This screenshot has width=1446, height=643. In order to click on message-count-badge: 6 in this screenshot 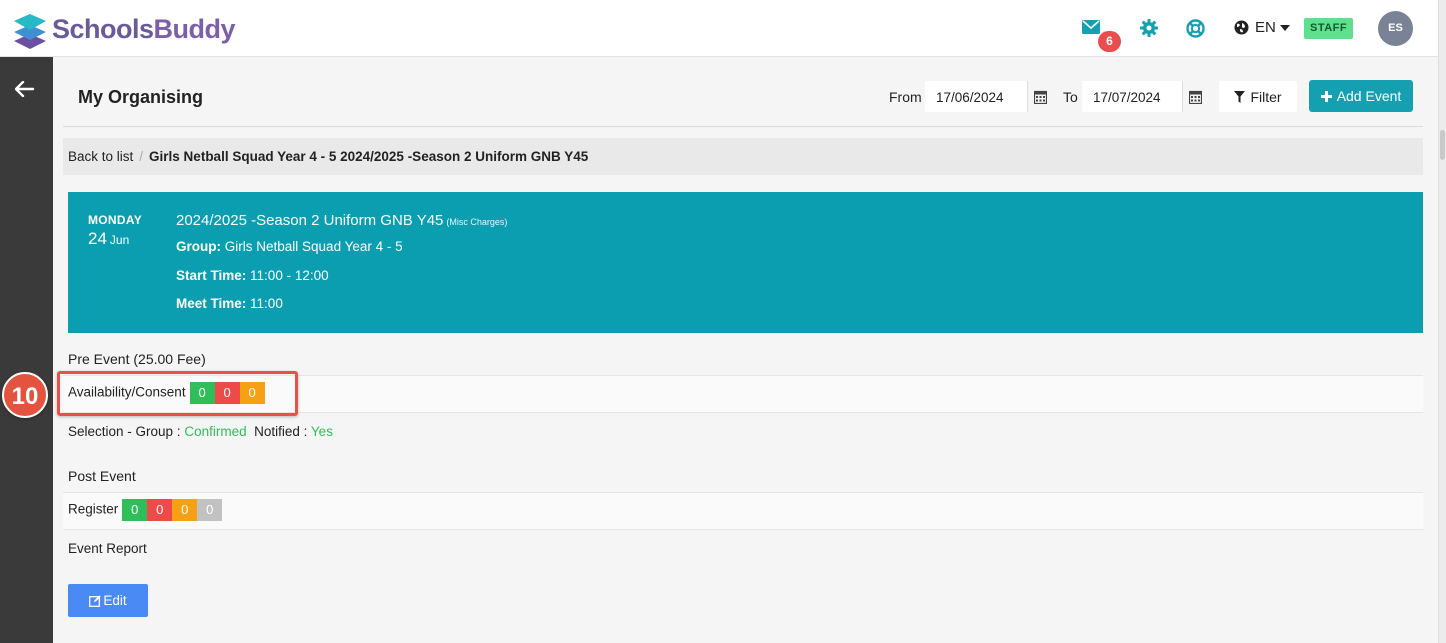, I will do `click(1109, 41)`.